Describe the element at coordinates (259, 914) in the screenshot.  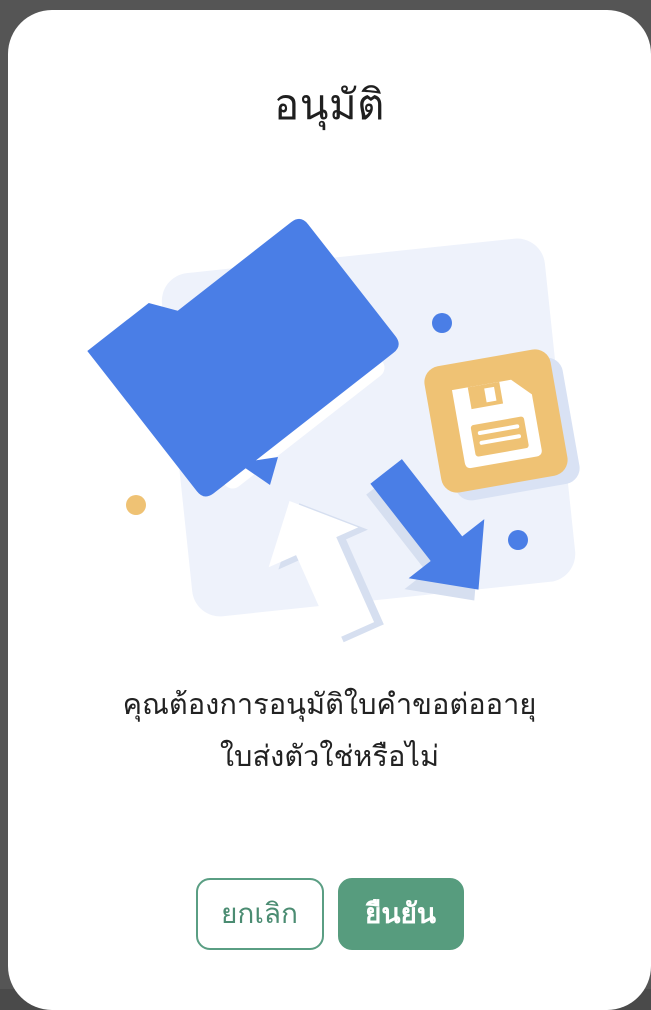
I see `cancel-button: ยกเลิก` at that location.